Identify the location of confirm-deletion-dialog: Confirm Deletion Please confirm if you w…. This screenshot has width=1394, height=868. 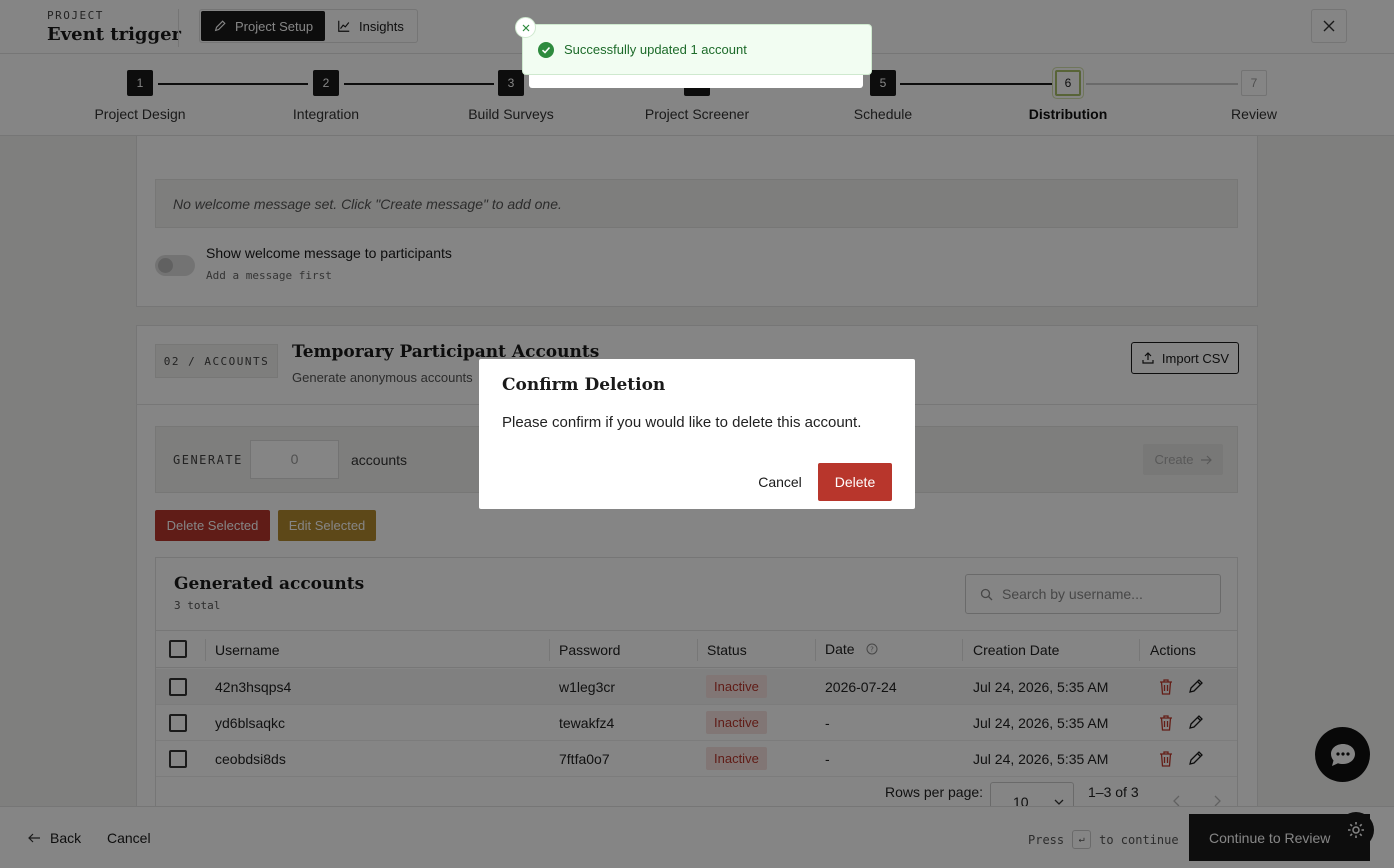
(697, 434).